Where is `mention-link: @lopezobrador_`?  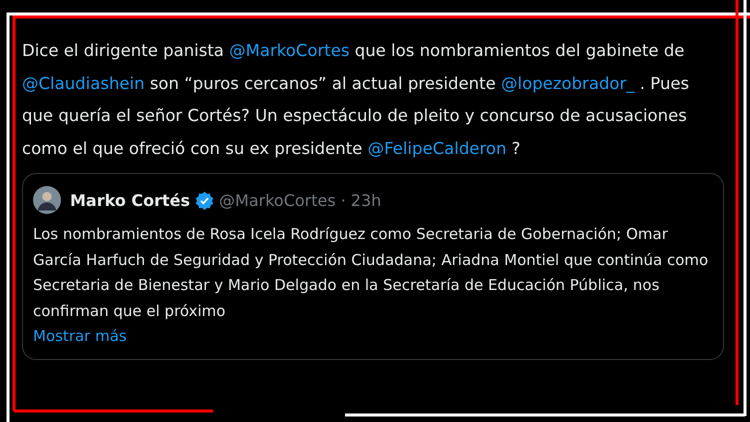
mention-link: @lopezobrador_ is located at coordinates (568, 83).